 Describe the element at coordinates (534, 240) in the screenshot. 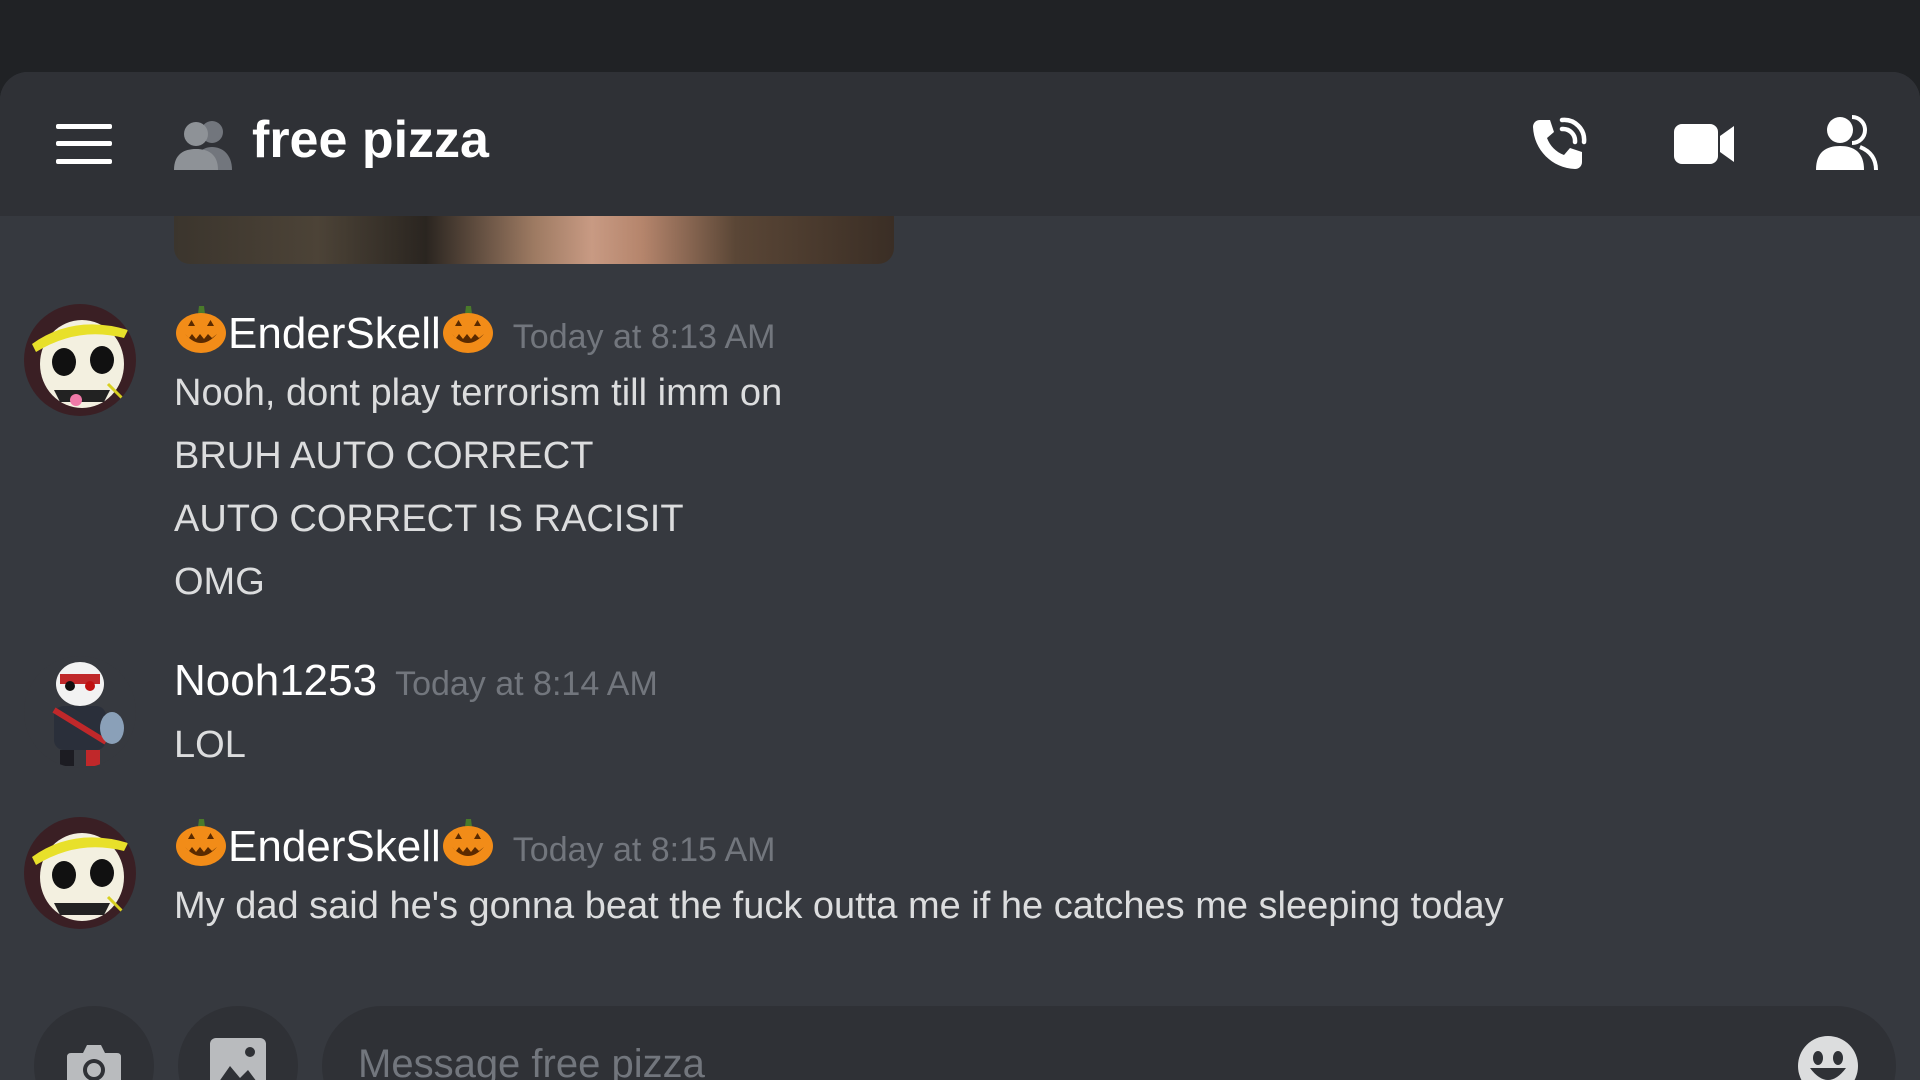

I see `image-attachment` at that location.